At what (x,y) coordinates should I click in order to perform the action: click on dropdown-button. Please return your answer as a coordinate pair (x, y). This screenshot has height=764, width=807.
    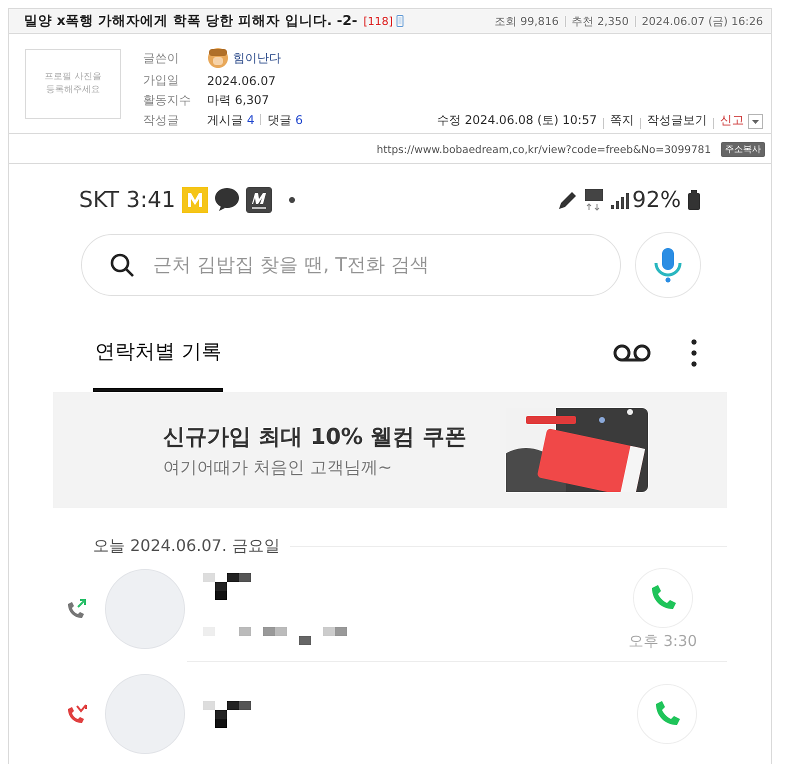
    Looking at the image, I should click on (755, 121).